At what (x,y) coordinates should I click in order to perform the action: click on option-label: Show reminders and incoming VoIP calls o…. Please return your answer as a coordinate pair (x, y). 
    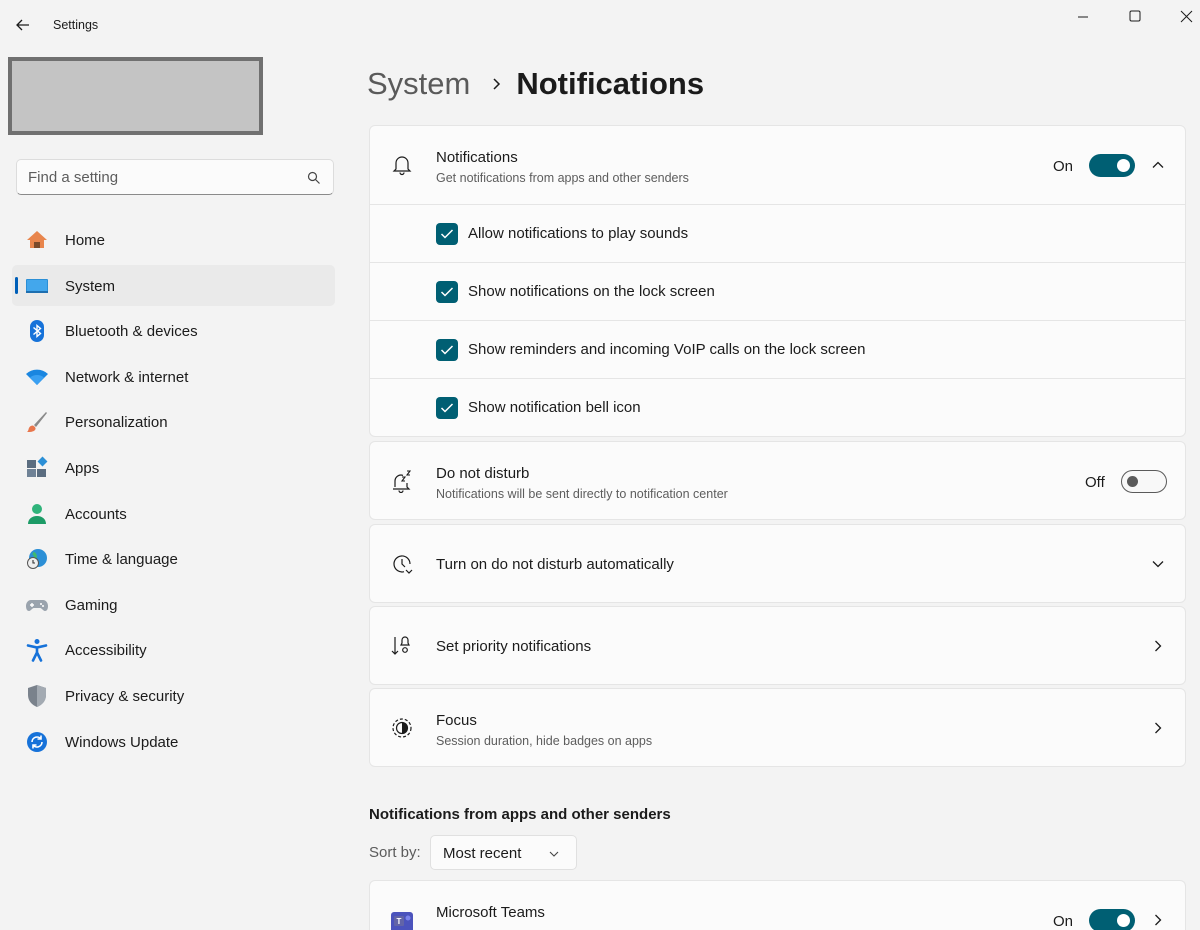
    Looking at the image, I should click on (667, 349).